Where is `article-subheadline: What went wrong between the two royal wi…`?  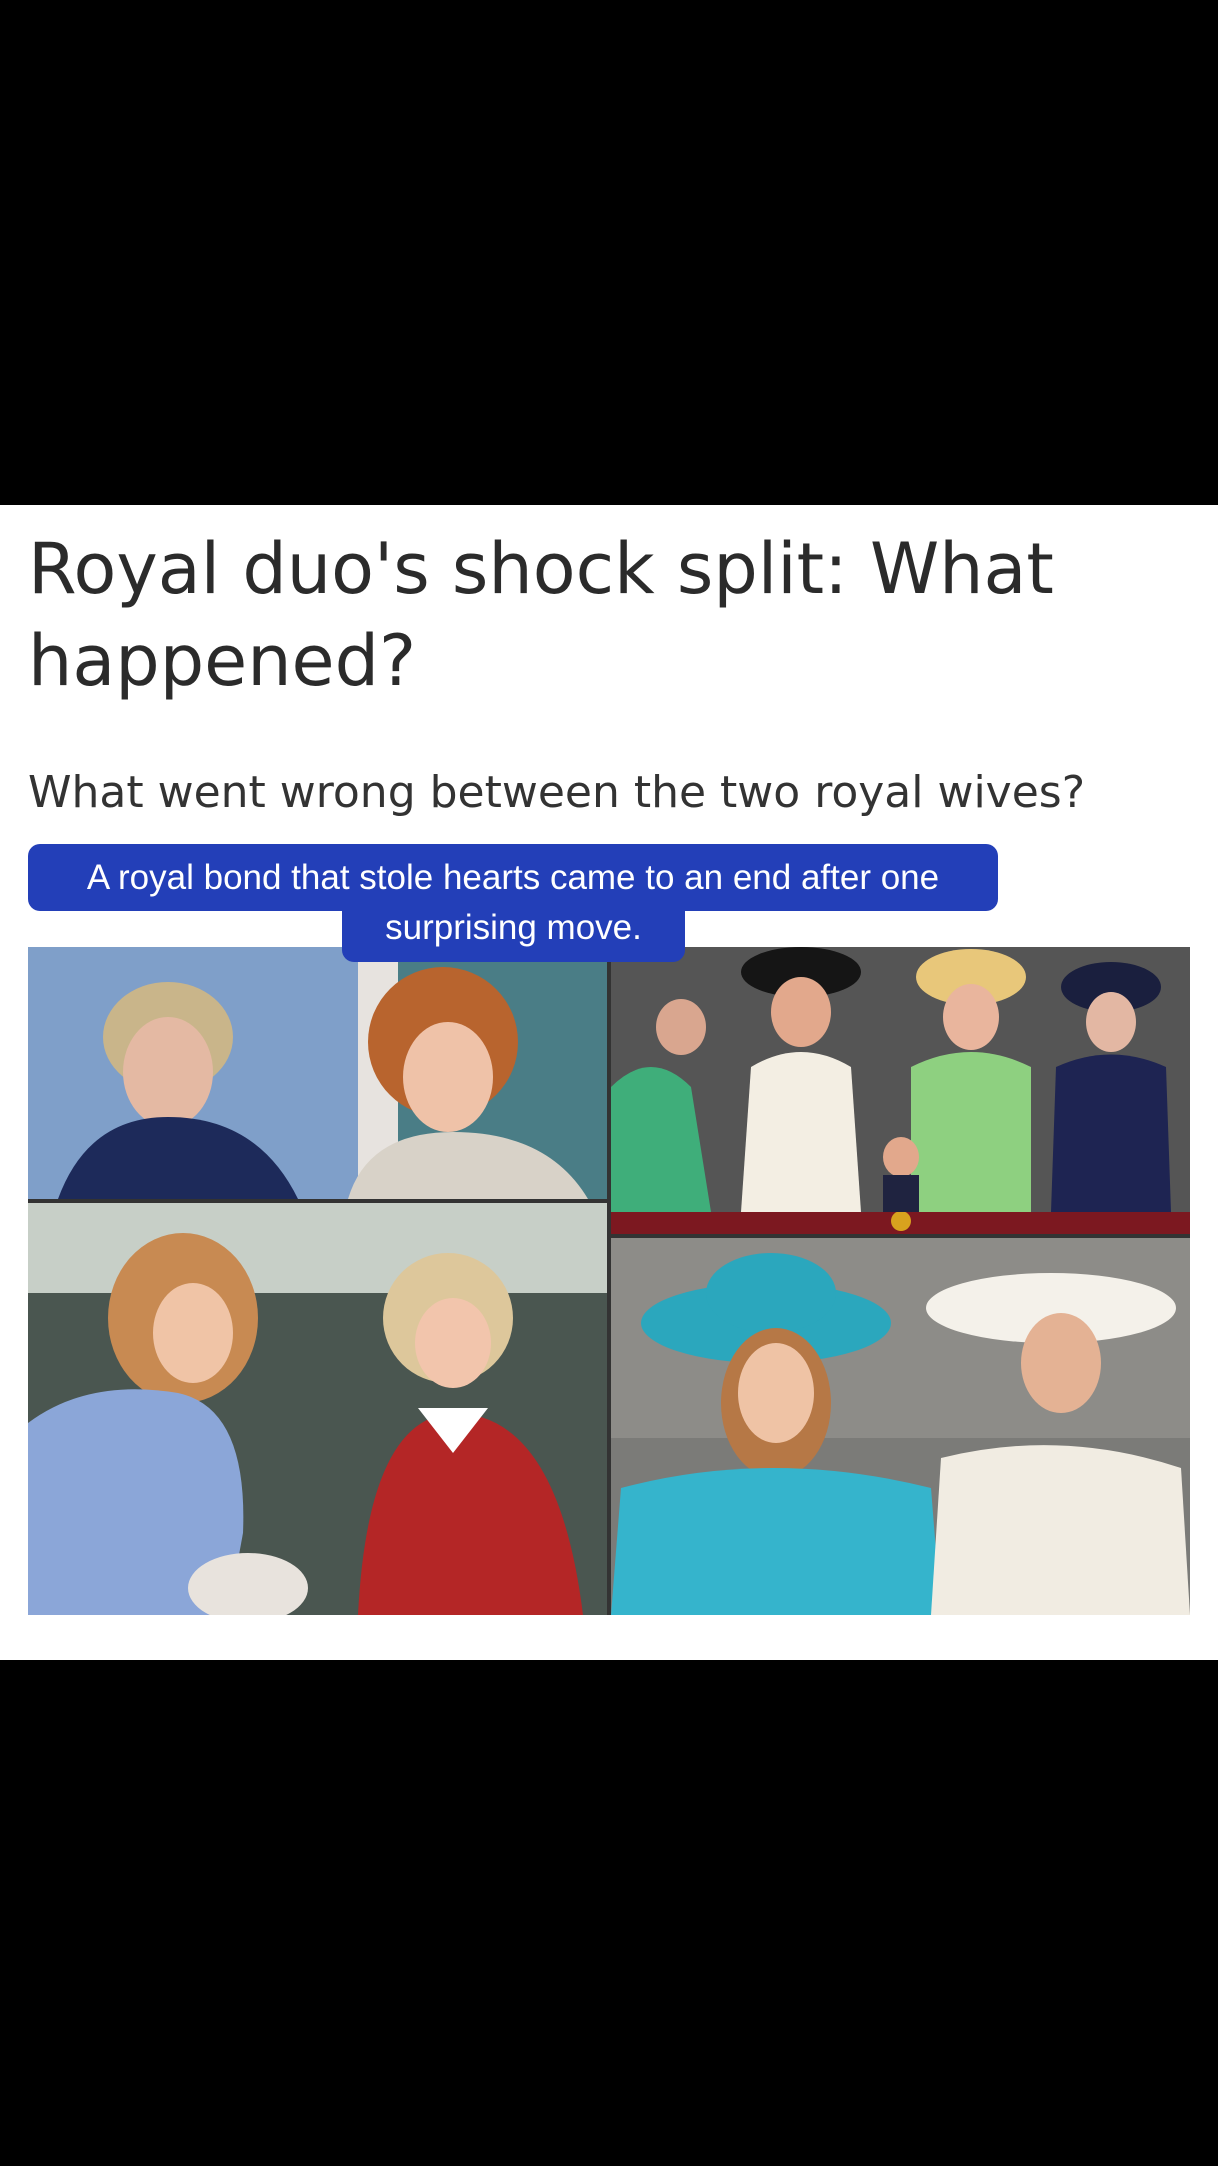 article-subheadline: What went wrong between the two royal wi… is located at coordinates (557, 792).